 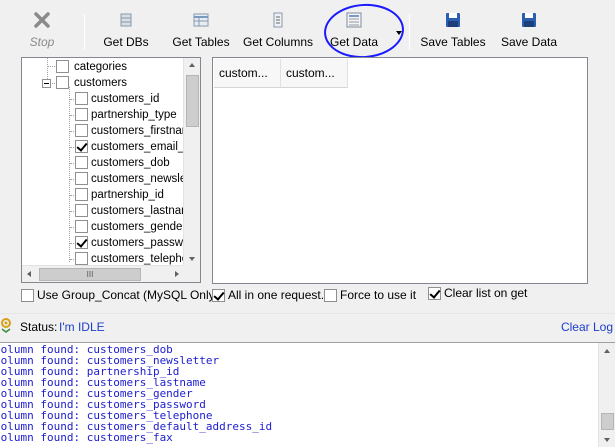 I want to click on stop-x-icon, so click(x=42, y=21).